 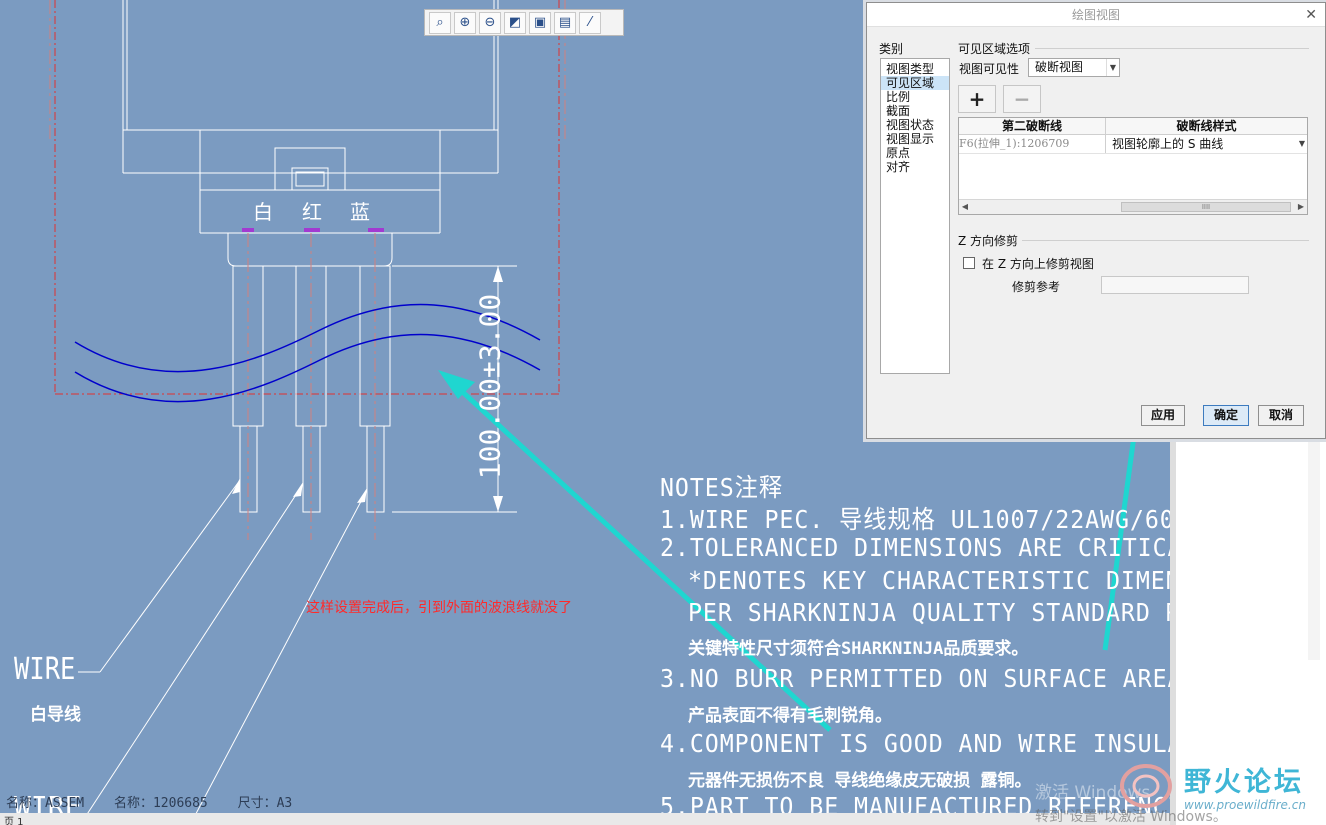 I want to click on scroll-right-icon: ▶, so click(x=1301, y=207).